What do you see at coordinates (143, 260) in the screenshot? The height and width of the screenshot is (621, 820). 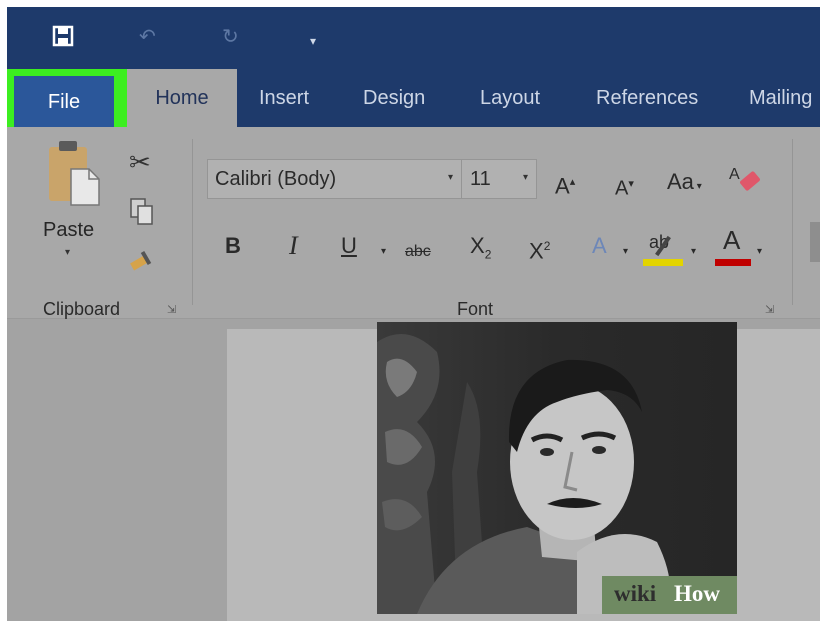 I see `format-painter-icon` at bounding box center [143, 260].